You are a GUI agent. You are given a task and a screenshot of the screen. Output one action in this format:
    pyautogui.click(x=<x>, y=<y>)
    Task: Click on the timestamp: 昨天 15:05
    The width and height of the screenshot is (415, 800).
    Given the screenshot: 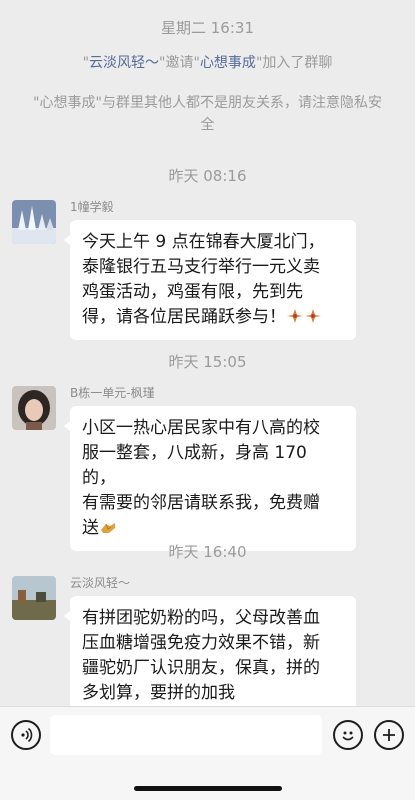 What is the action you would take?
    pyautogui.click(x=207, y=362)
    